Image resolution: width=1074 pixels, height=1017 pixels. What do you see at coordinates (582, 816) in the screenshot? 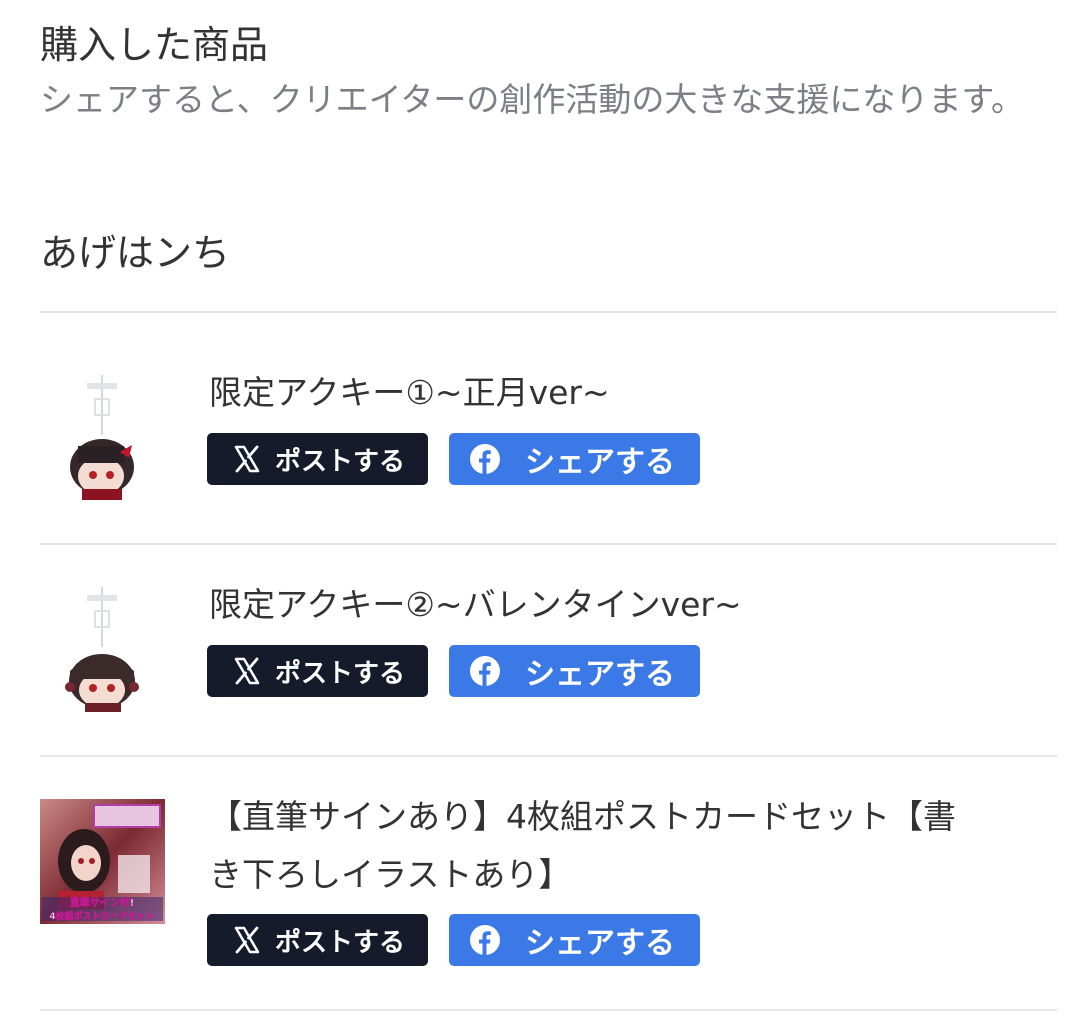
I see `item-title-line: 【直筆サインあり】4枚組ポストカードセット【書` at bounding box center [582, 816].